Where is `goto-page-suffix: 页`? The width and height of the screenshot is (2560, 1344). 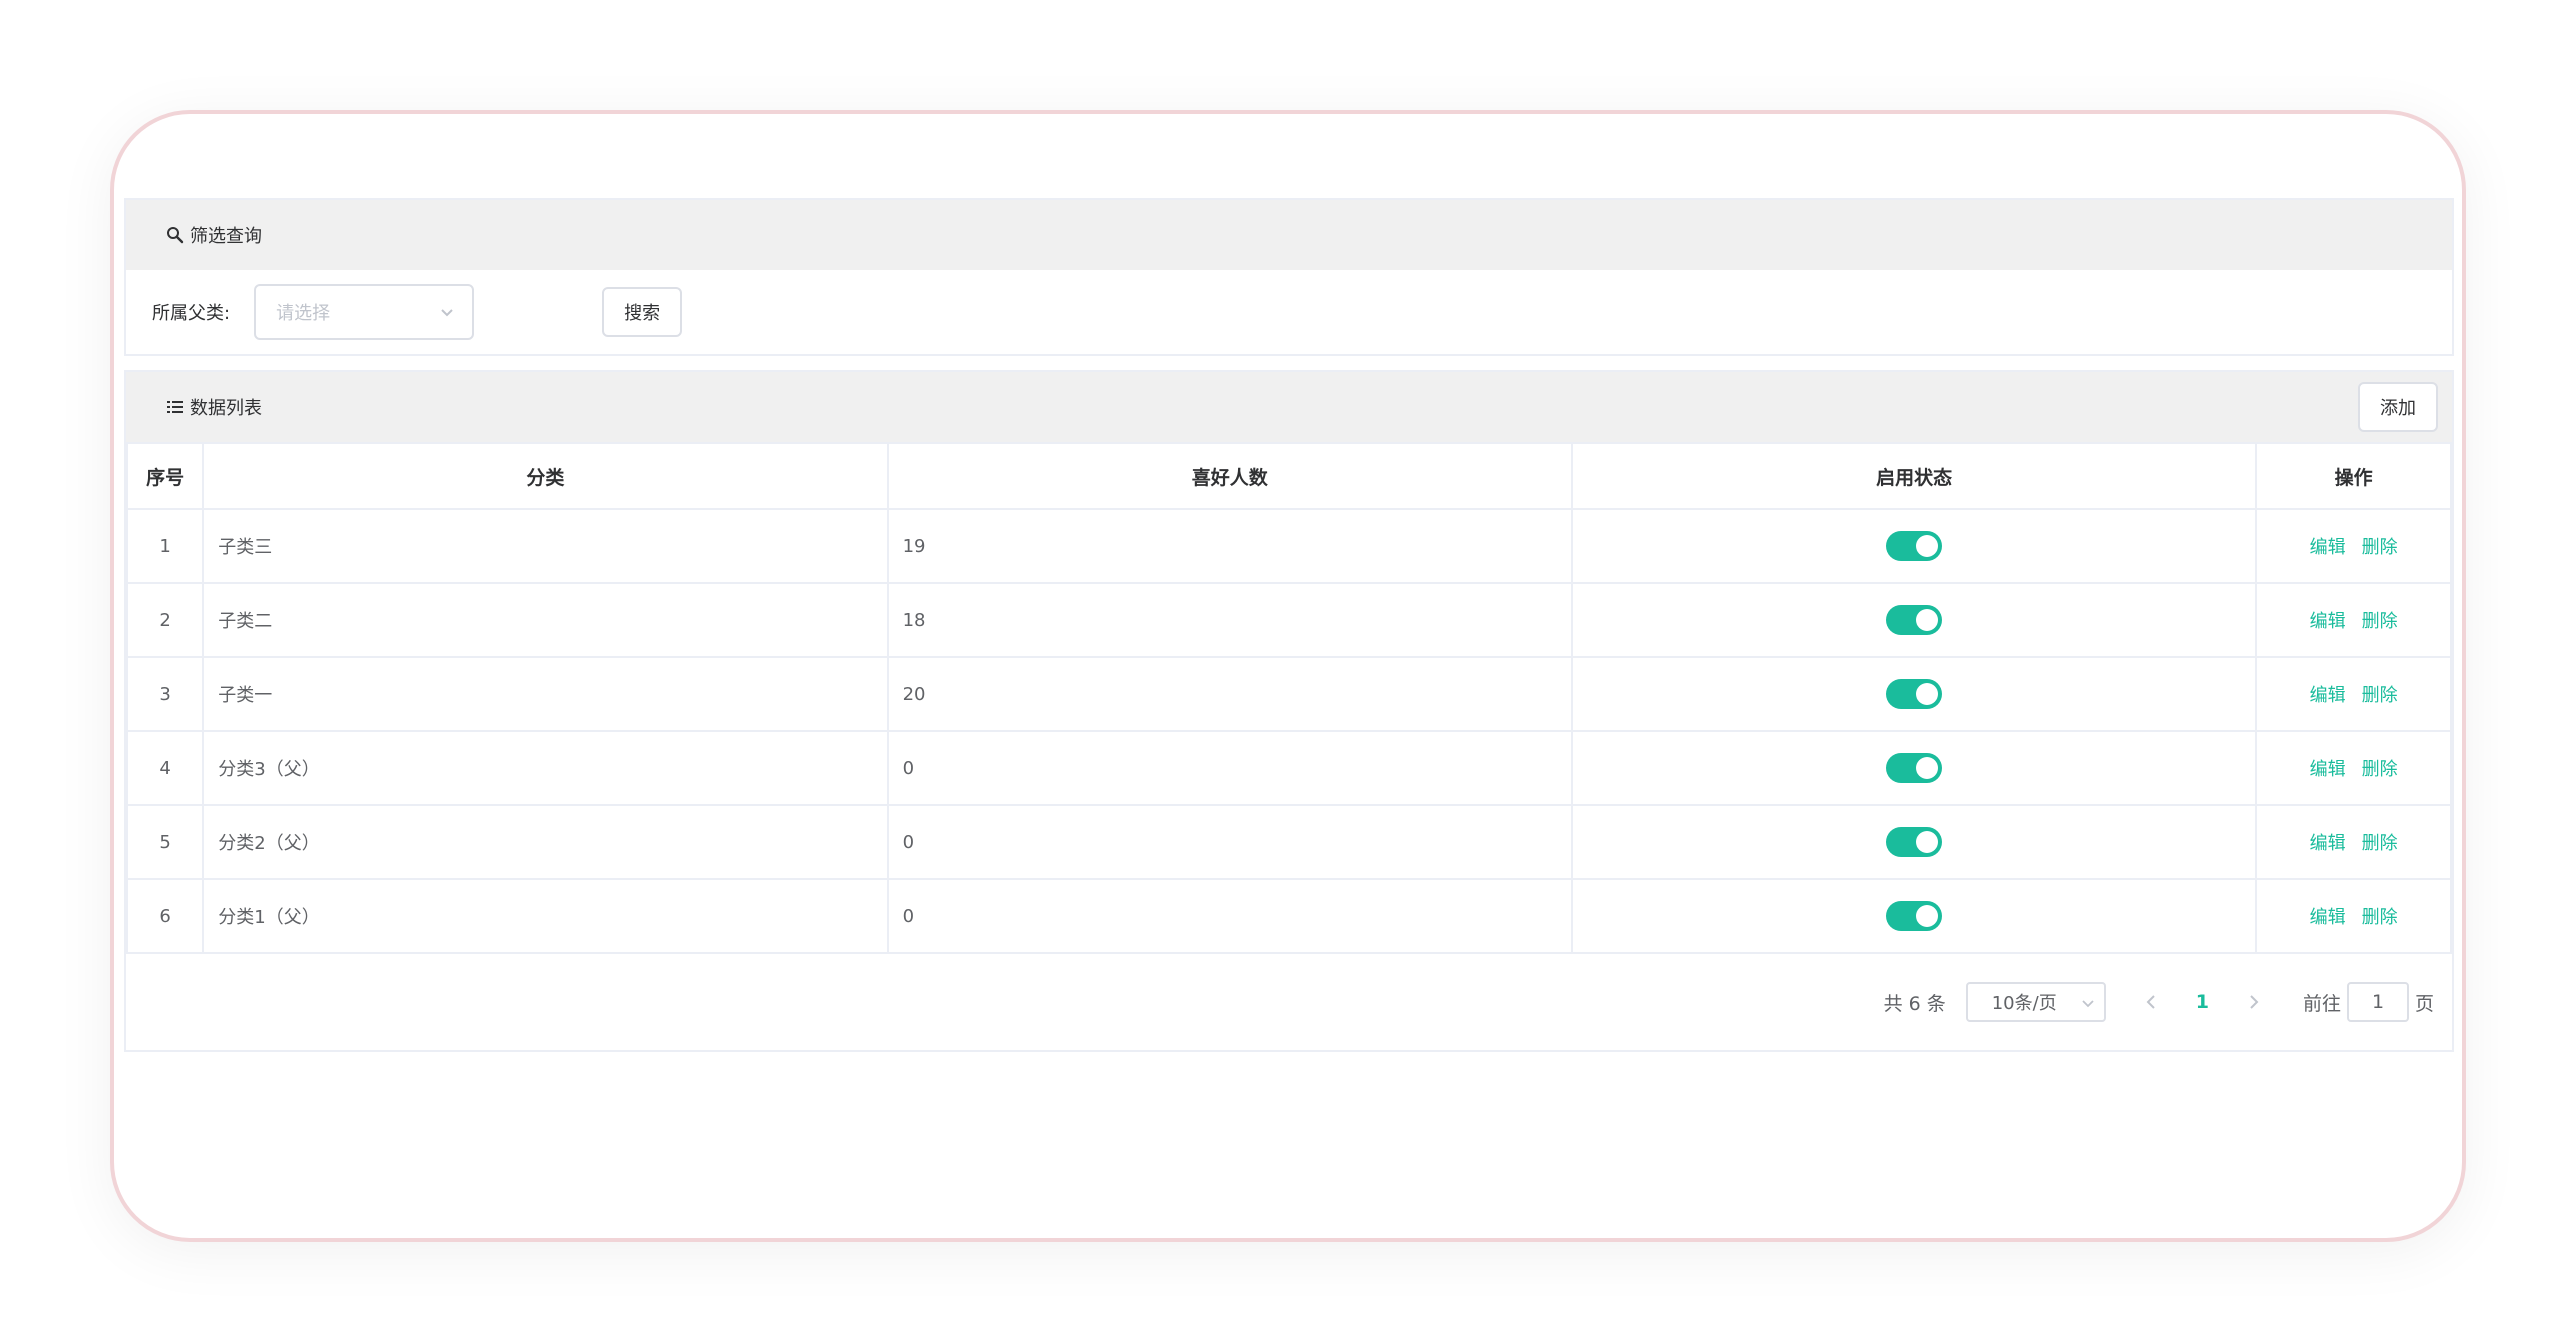 goto-page-suffix: 页 is located at coordinates (2424, 1003).